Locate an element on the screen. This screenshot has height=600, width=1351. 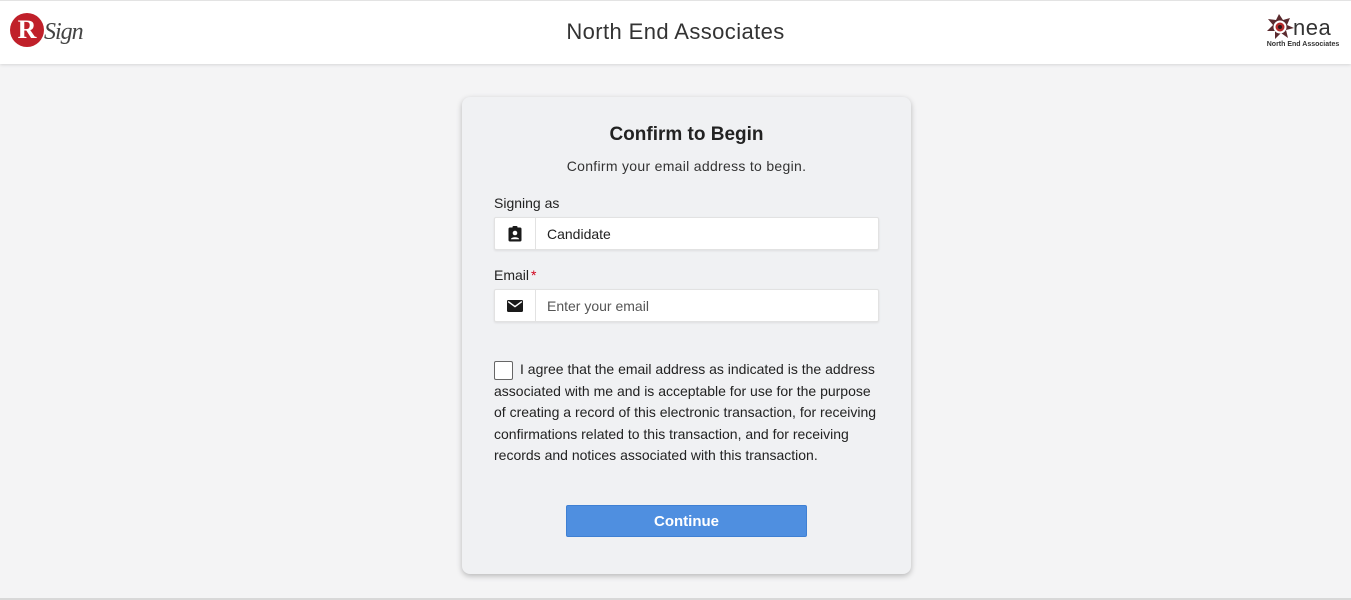
card-title: Confirm to Begin is located at coordinates (686, 134).